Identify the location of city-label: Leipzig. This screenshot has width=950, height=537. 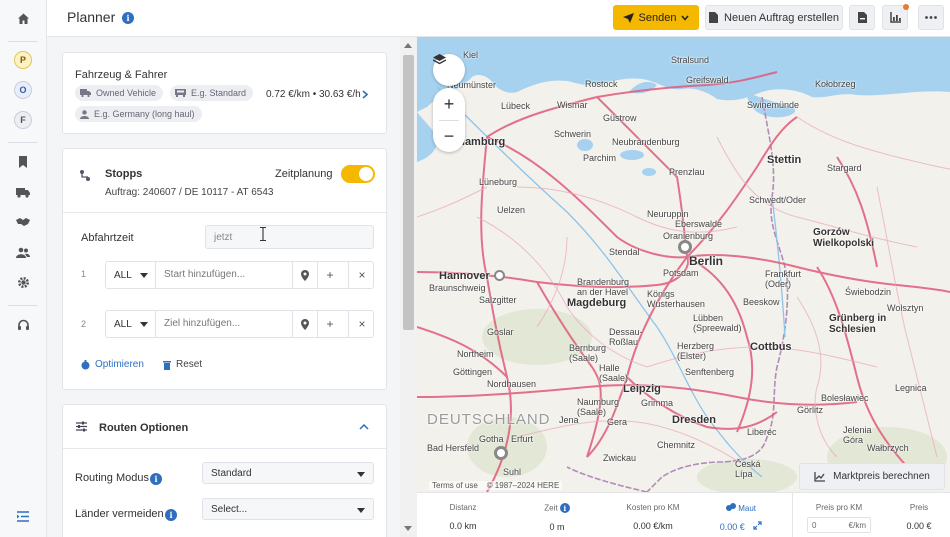
(642, 389).